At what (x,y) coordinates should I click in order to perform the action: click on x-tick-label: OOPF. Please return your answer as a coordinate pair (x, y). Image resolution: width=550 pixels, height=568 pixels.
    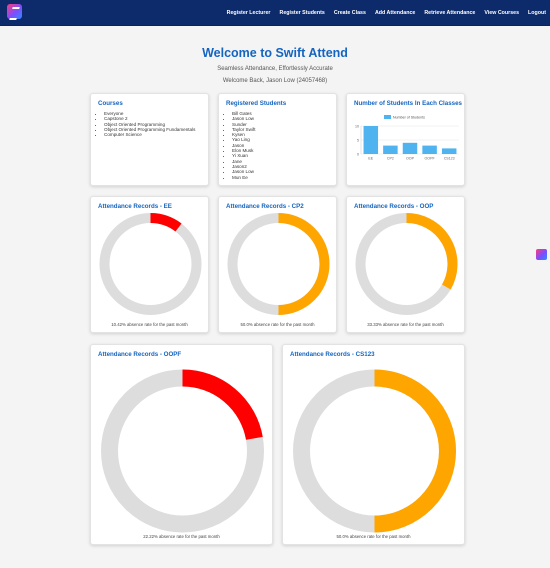
    Looking at the image, I should click on (430, 159).